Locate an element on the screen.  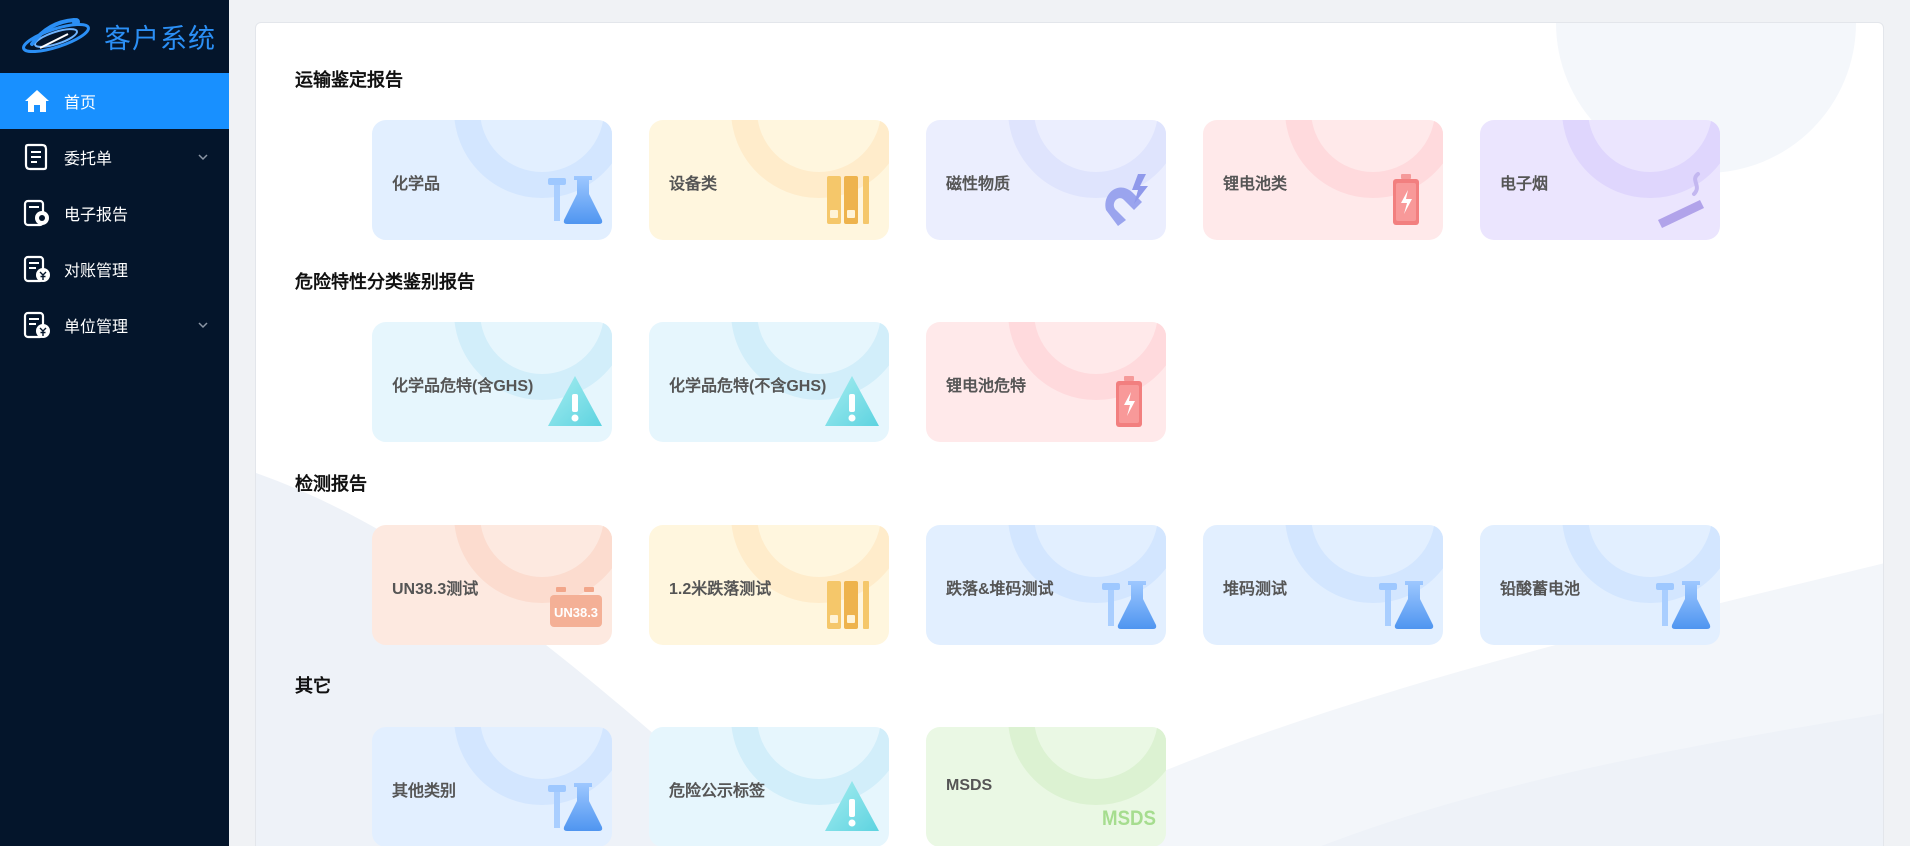
magnet-icon is located at coordinates (1126, 200).